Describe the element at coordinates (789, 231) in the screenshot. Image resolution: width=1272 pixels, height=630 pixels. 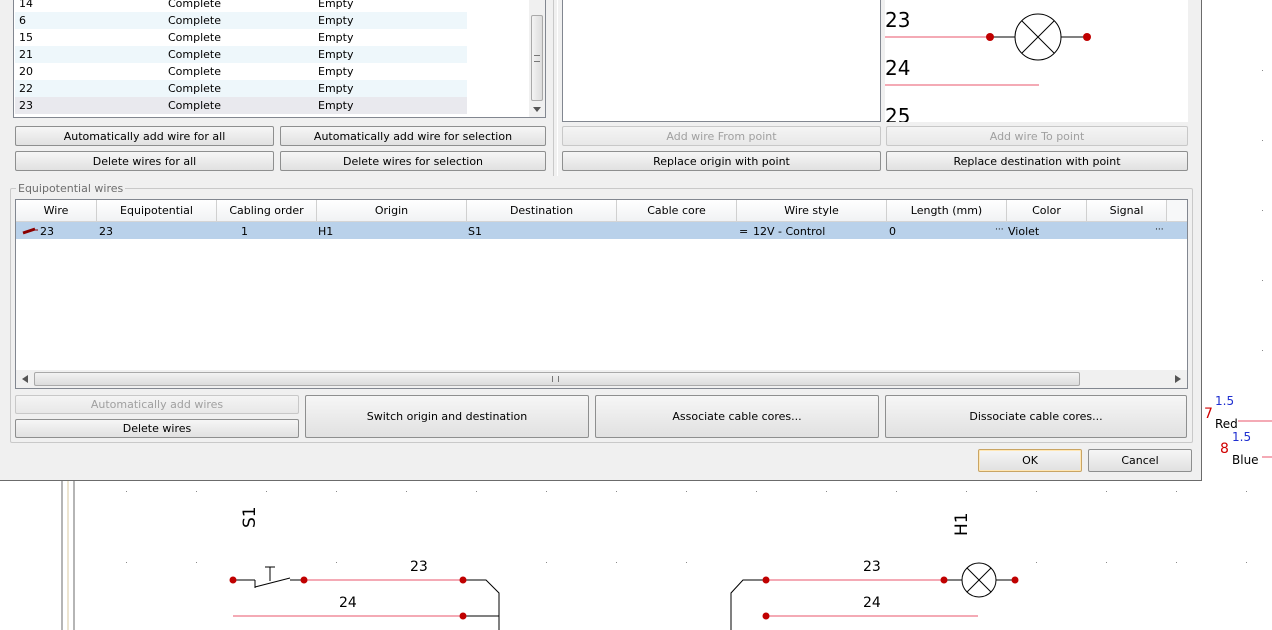
I see `cell-wire-style: 12V - Control` at that location.